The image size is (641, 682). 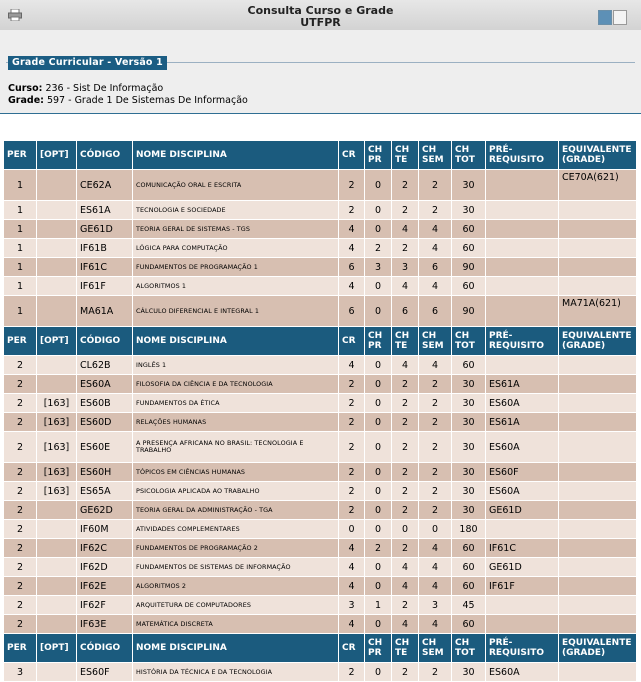 I want to click on cell-nome-disciplina: ARQUITETURA DE COMPUTADORES, so click(x=235, y=605).